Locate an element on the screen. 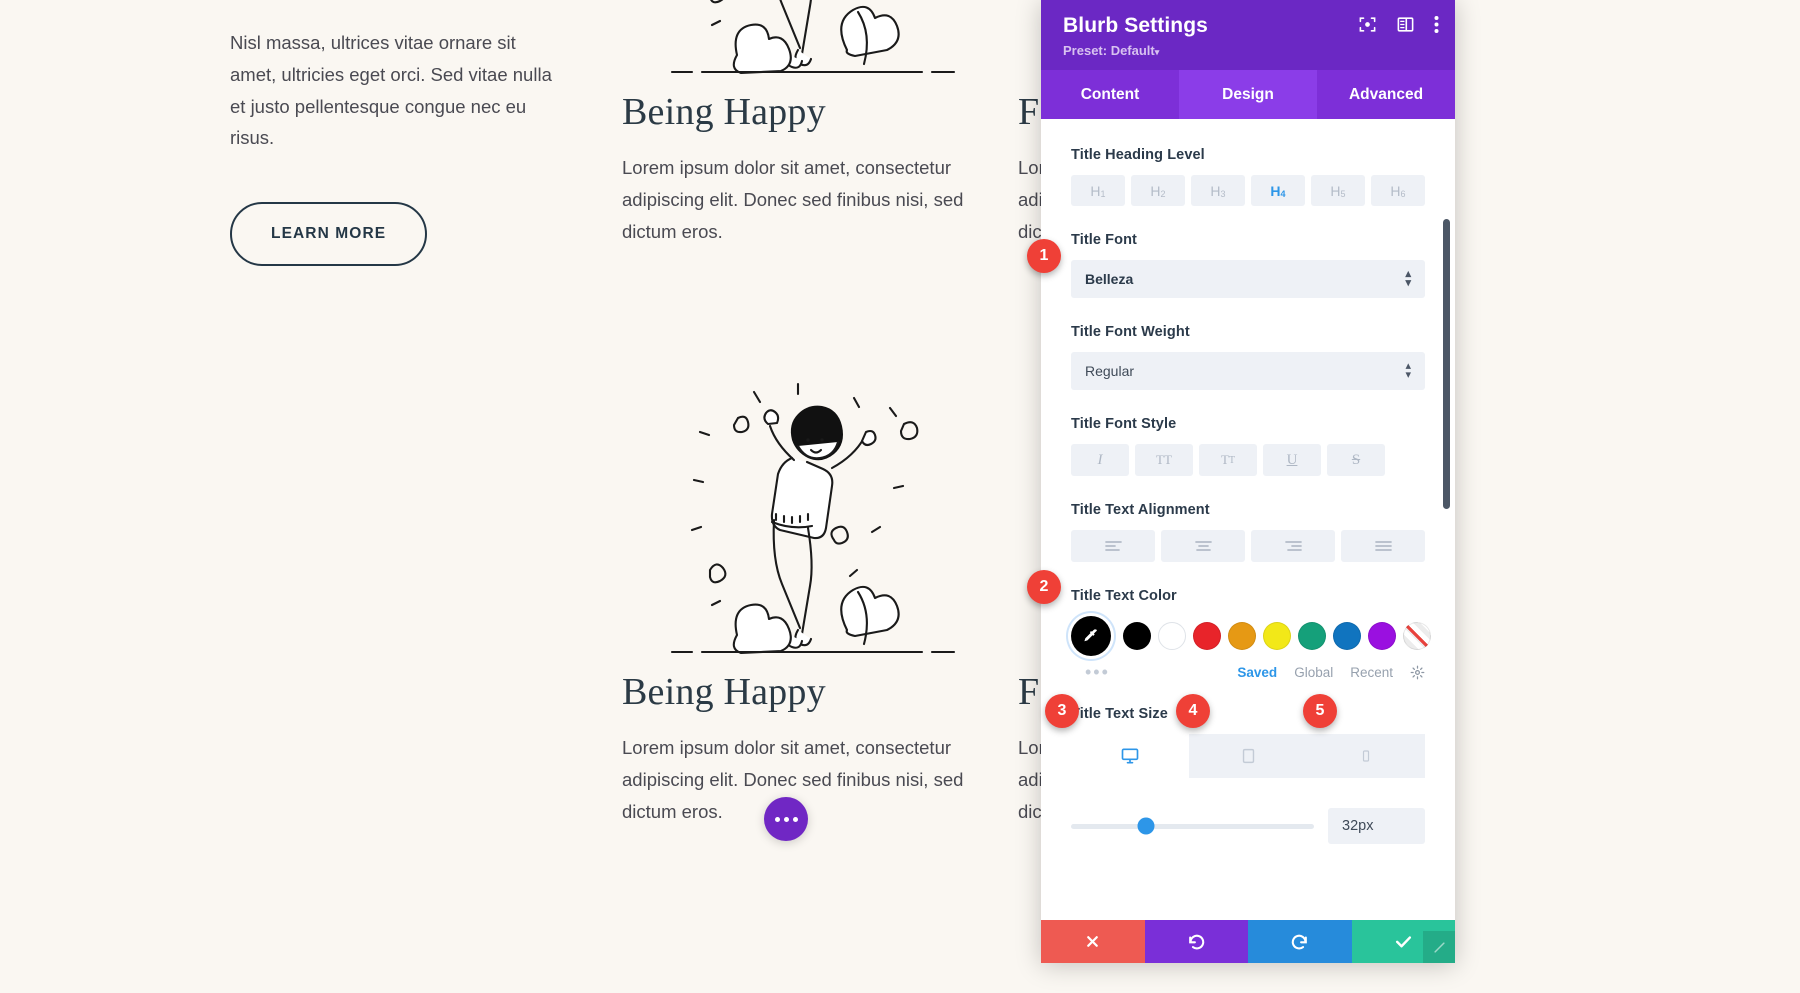 This screenshot has height=993, width=1800. redo-icon is located at coordinates (1300, 942).